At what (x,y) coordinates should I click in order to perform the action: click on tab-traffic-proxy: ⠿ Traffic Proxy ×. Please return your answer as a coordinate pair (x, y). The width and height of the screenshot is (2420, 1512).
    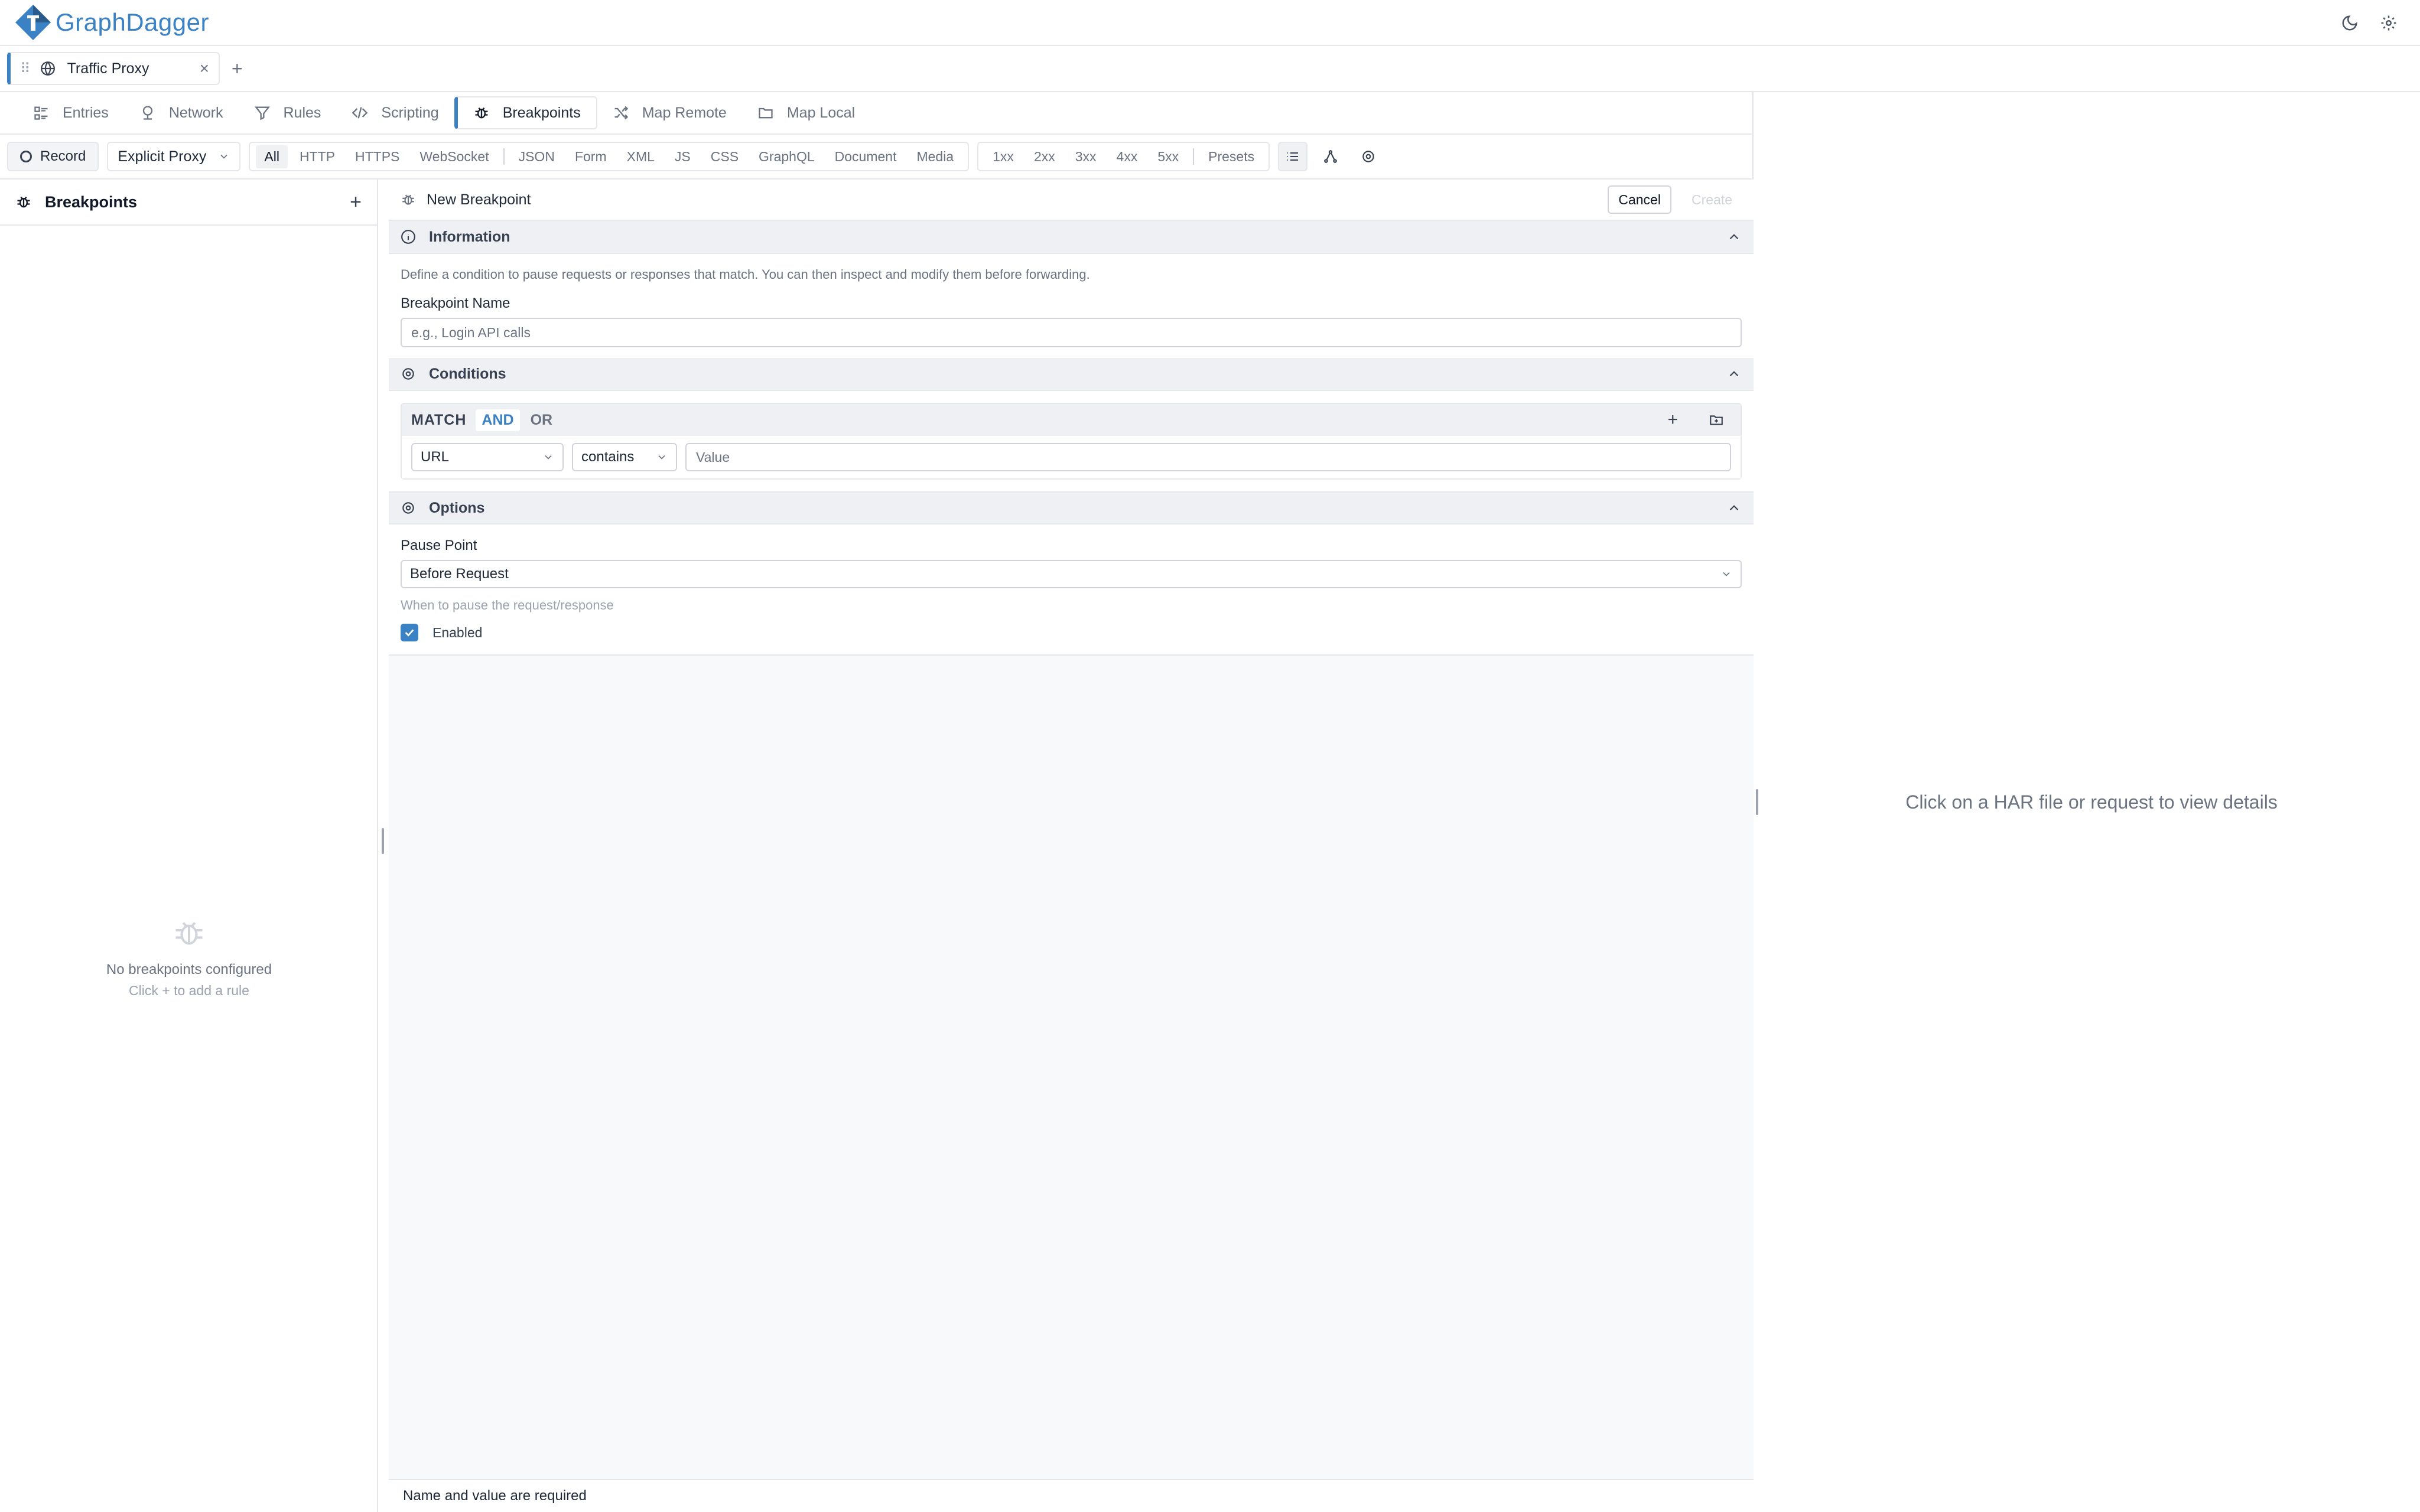
    Looking at the image, I should click on (113, 68).